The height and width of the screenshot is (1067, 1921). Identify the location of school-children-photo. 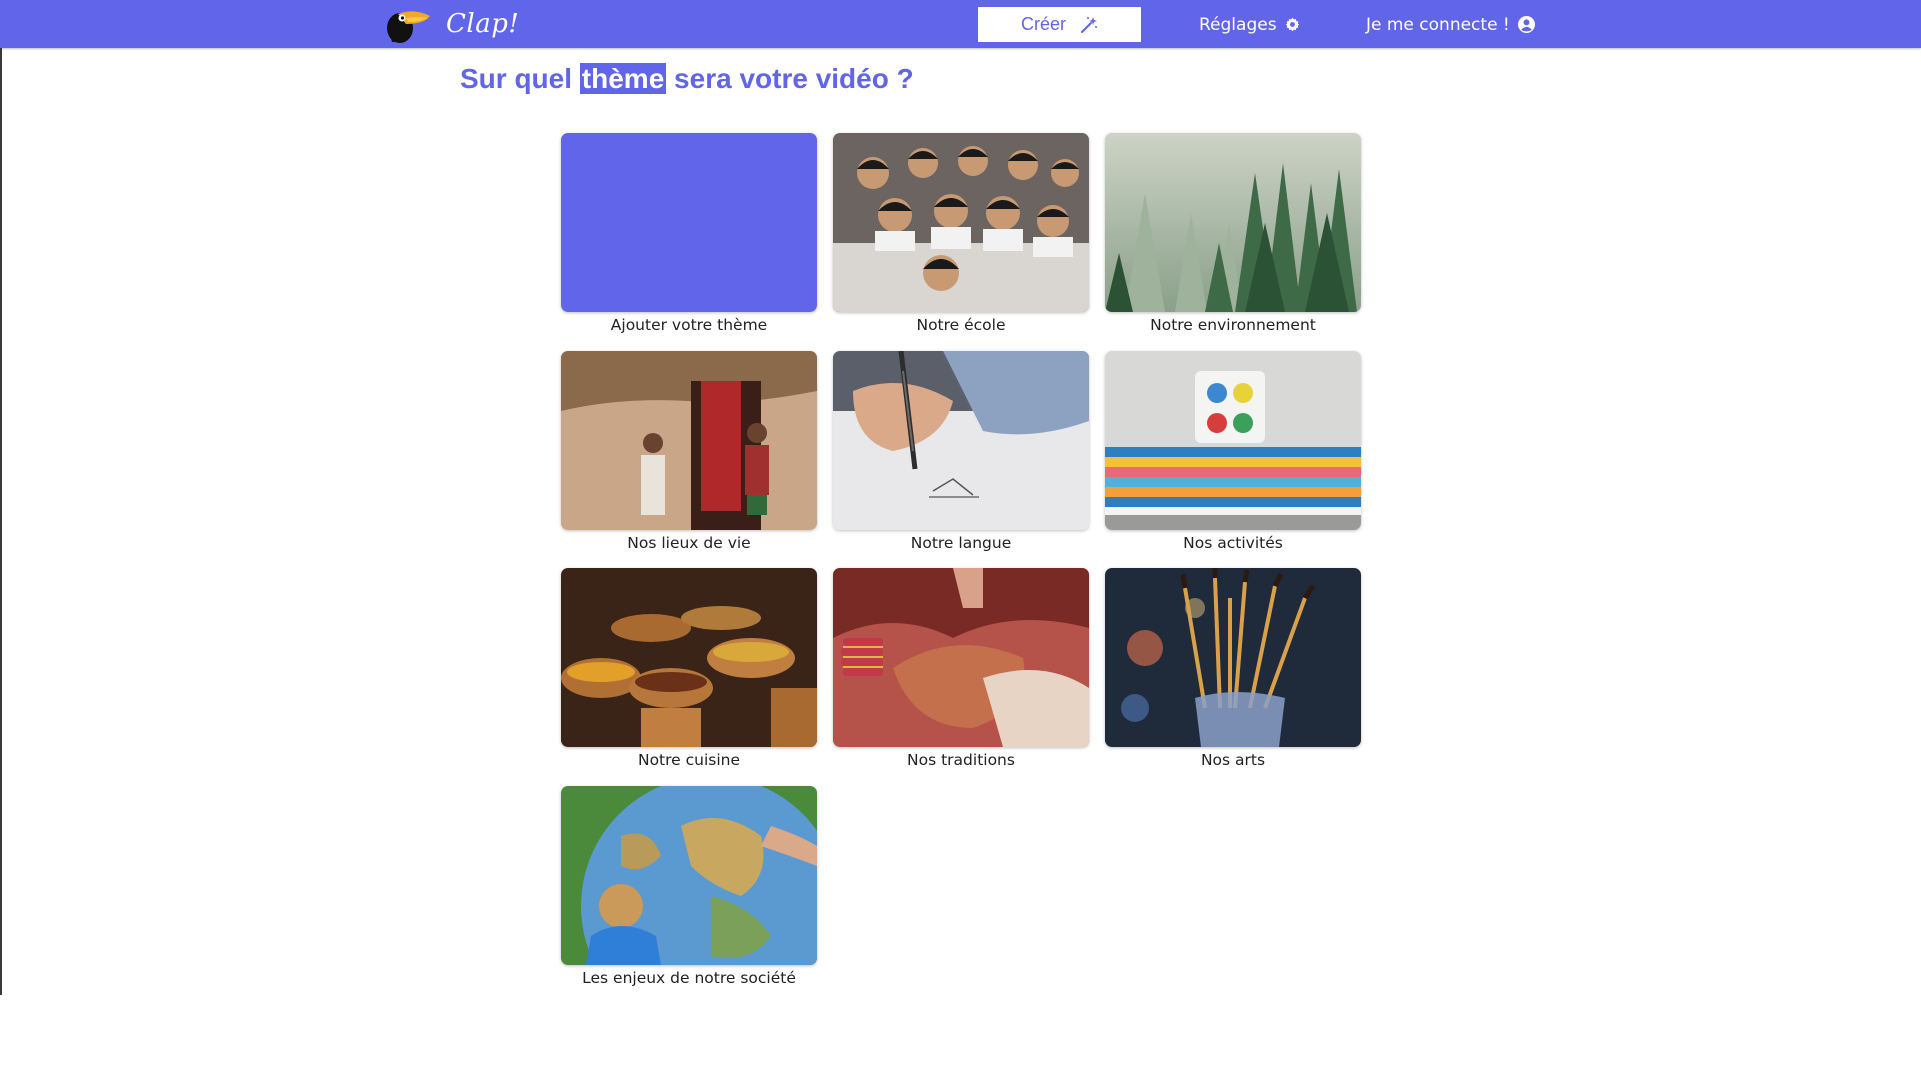
(961, 222).